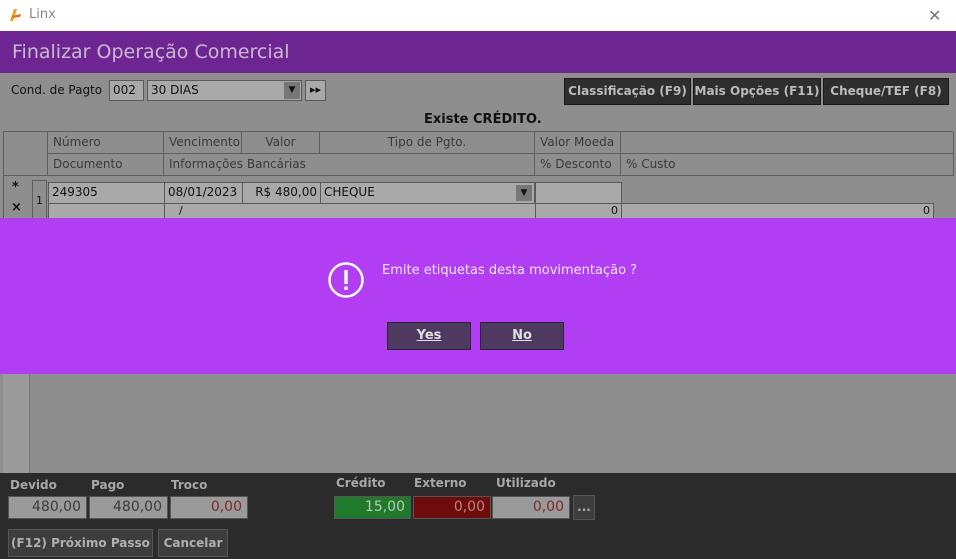 The width and height of the screenshot is (956, 559). Describe the element at coordinates (189, 485) in the screenshot. I see `troco-label: Troco` at that location.